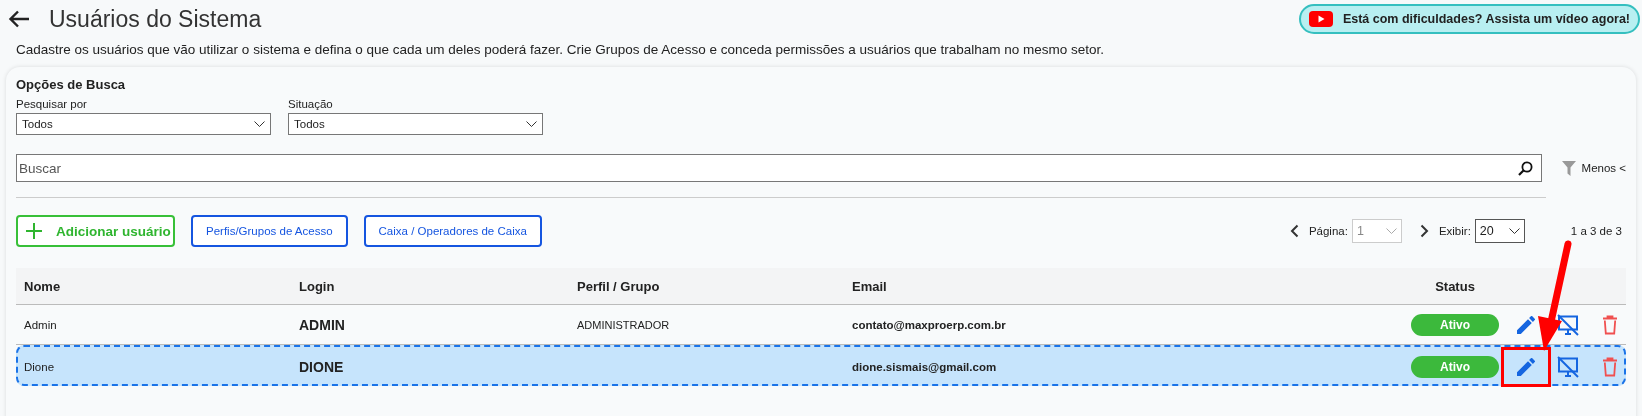 Image resolution: width=1642 pixels, height=416 pixels. Describe the element at coordinates (925, 367) in the screenshot. I see `table-cell-text: dione.sismais@gmail.com` at that location.